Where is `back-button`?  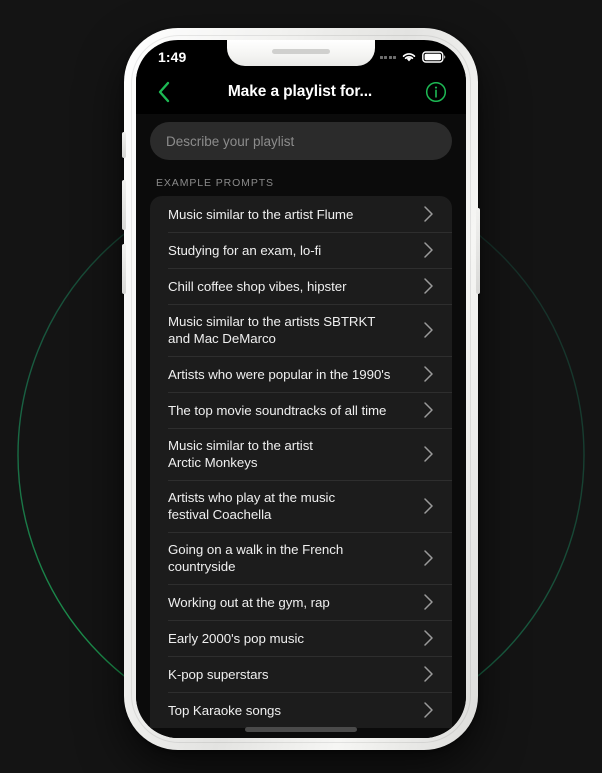 back-button is located at coordinates (164, 92).